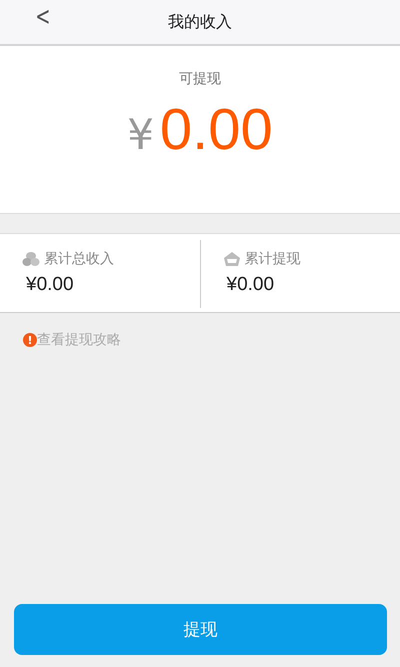 The height and width of the screenshot is (667, 400). I want to click on back-button: <, so click(43, 17).